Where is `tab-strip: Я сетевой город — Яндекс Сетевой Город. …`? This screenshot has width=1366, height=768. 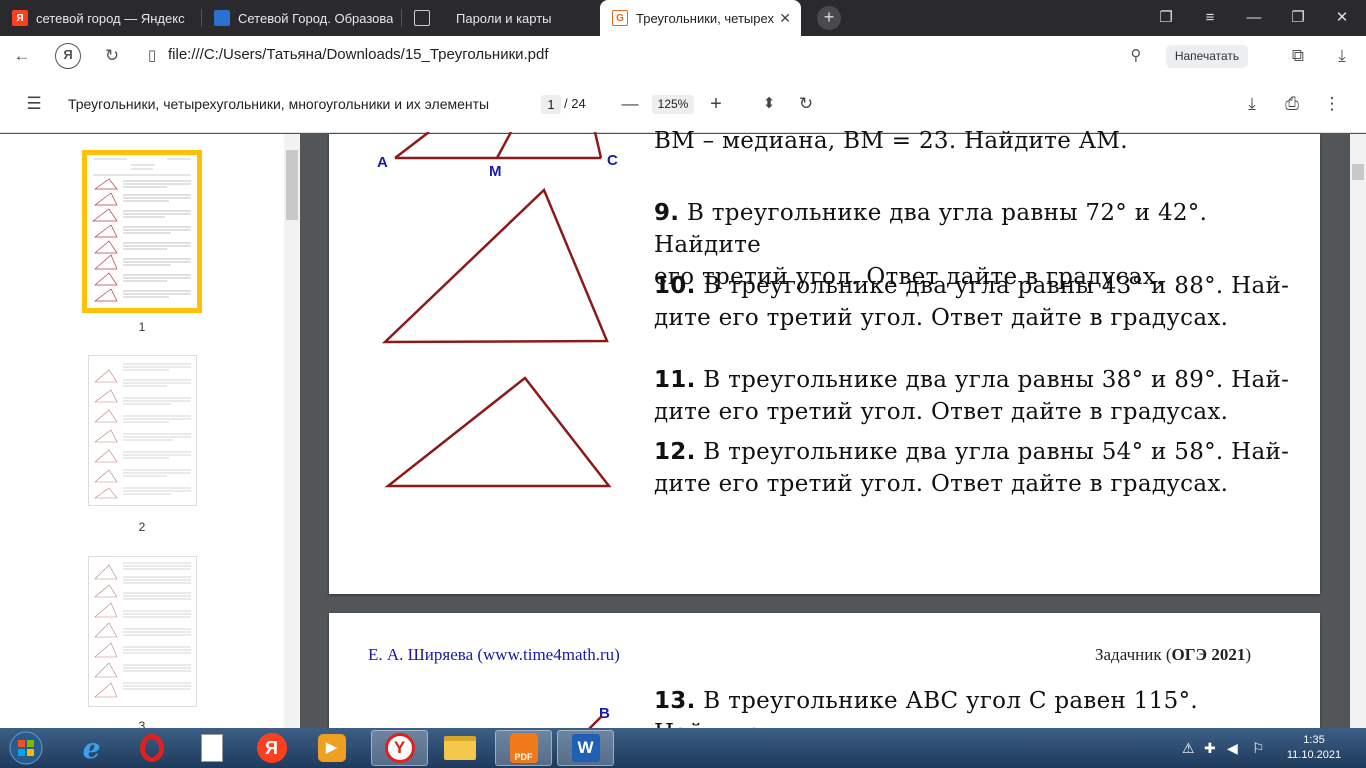
tab-strip: Я сетевой город — Яндекс Сетевой Город. … is located at coordinates (683, 18).